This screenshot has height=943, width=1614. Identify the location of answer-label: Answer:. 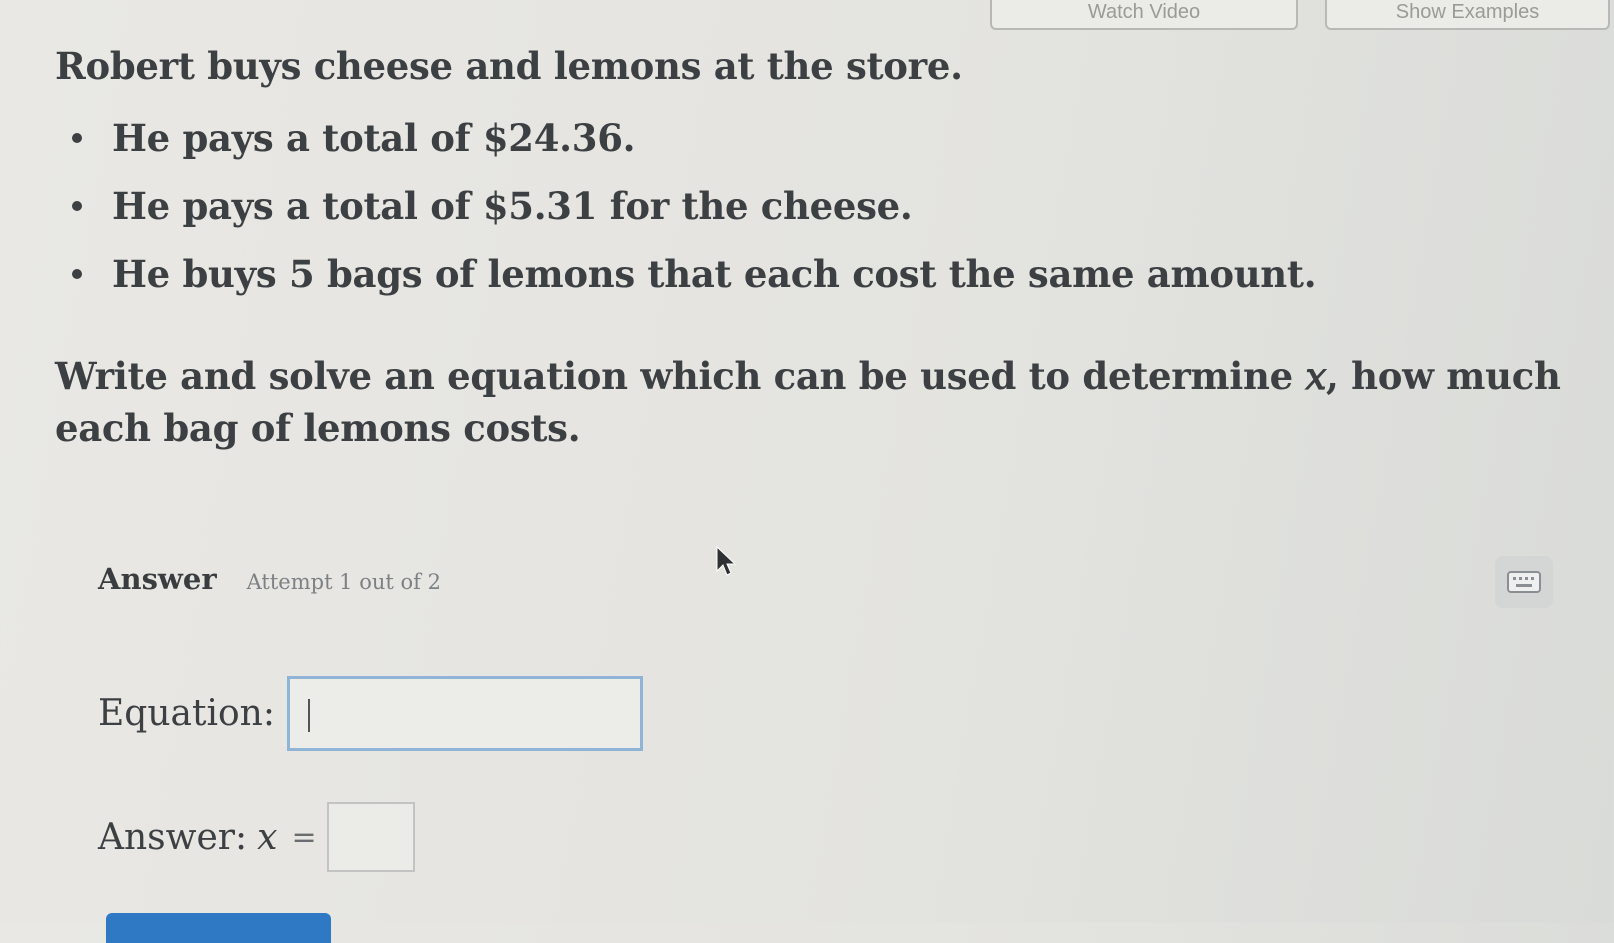
(173, 837).